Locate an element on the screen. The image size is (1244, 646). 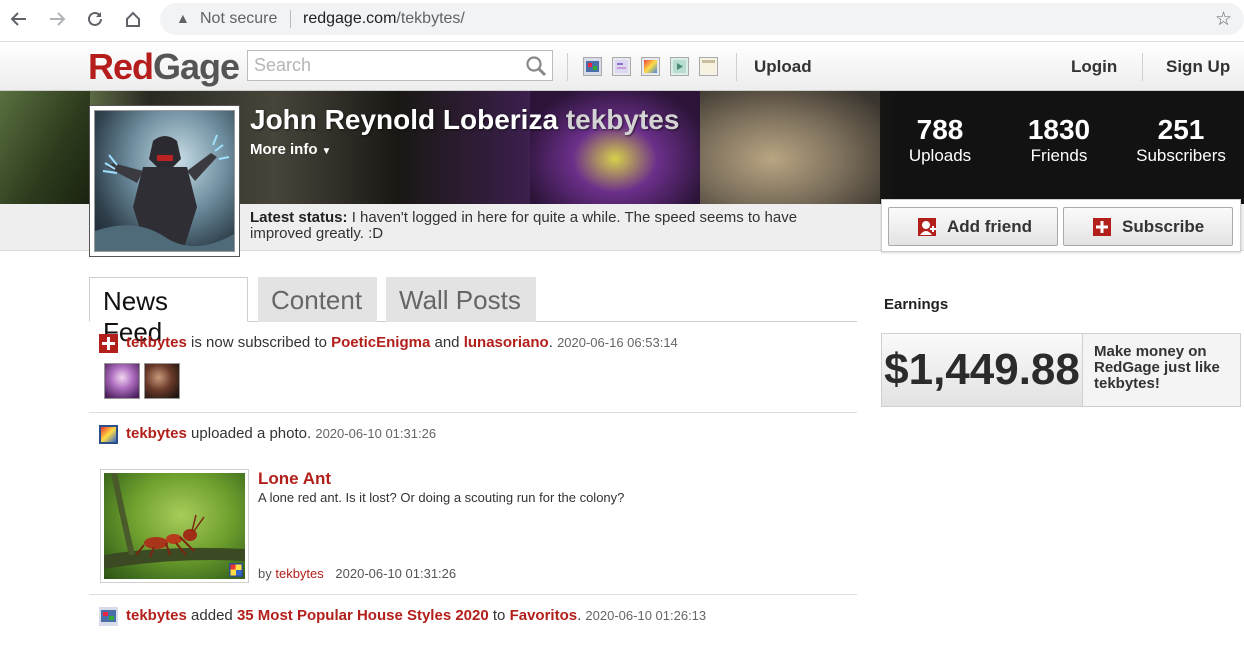
photo-timestamp: 2020-06-10 01:31:26 is located at coordinates (396, 573).